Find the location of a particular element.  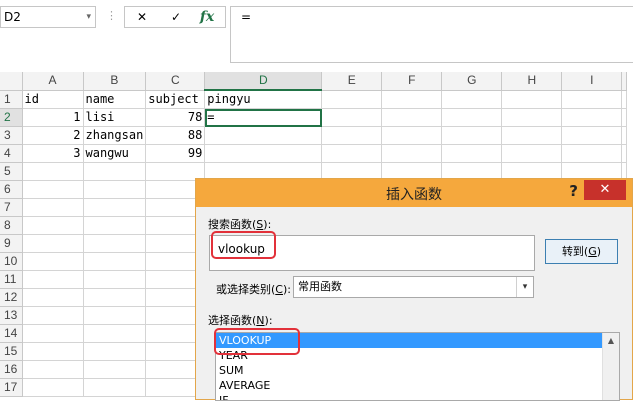

cancel-icon: ✕ is located at coordinates (142, 17).